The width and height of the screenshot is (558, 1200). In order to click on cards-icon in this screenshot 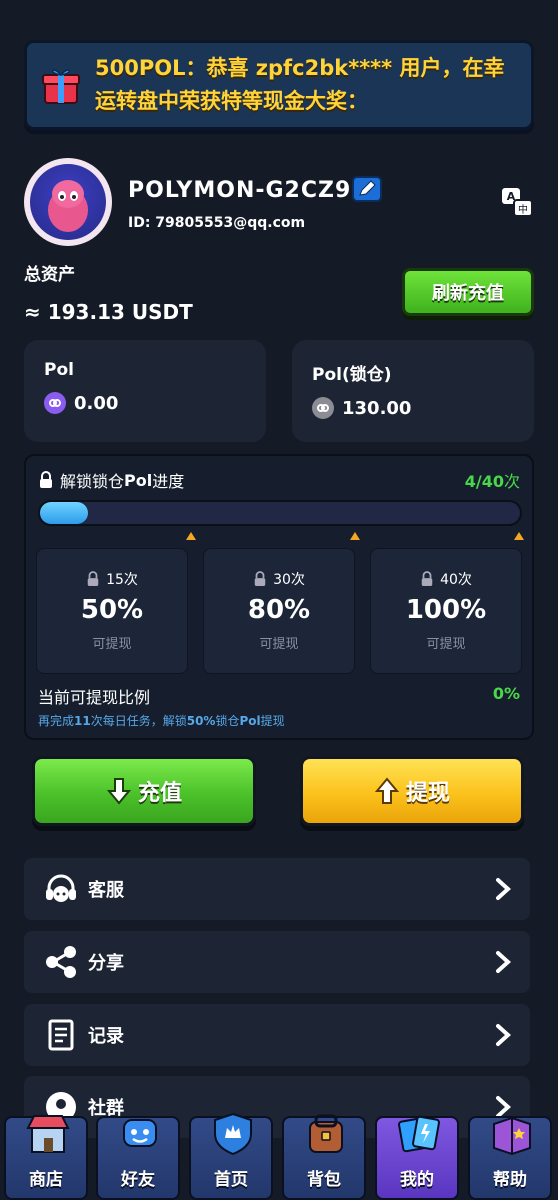, I will do `click(419, 1134)`.